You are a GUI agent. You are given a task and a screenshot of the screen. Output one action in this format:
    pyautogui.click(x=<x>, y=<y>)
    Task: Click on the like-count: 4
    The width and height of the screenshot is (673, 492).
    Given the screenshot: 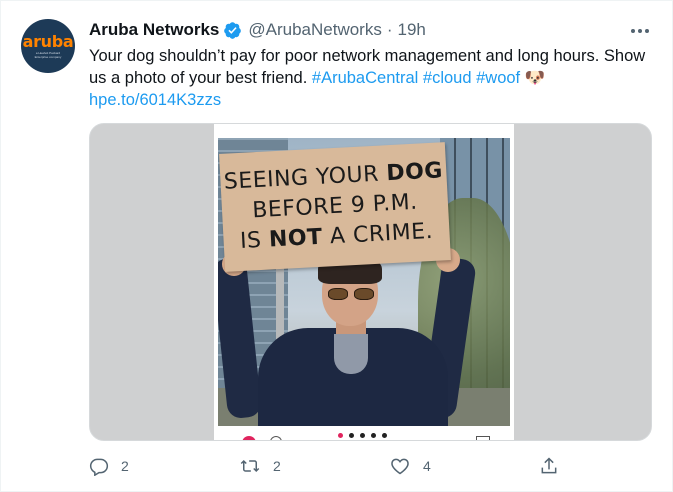 What is the action you would take?
    pyautogui.click(x=427, y=466)
    